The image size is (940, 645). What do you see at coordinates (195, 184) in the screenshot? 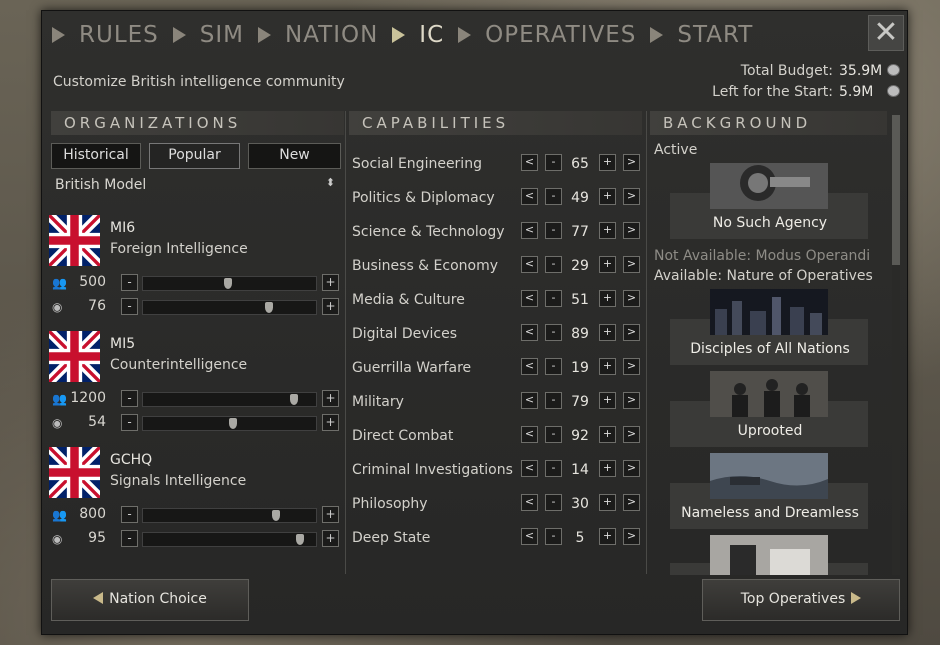
I see `model-select: British Model ⬍` at bounding box center [195, 184].